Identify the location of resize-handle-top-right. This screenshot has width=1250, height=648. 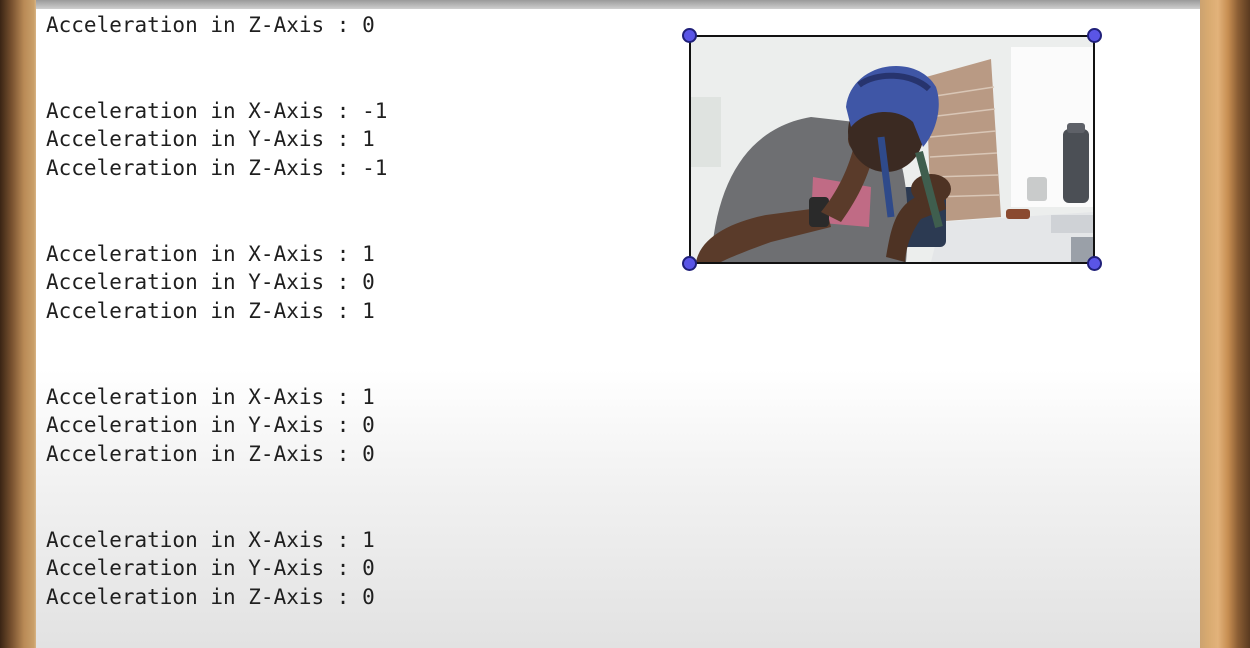
(1094, 35).